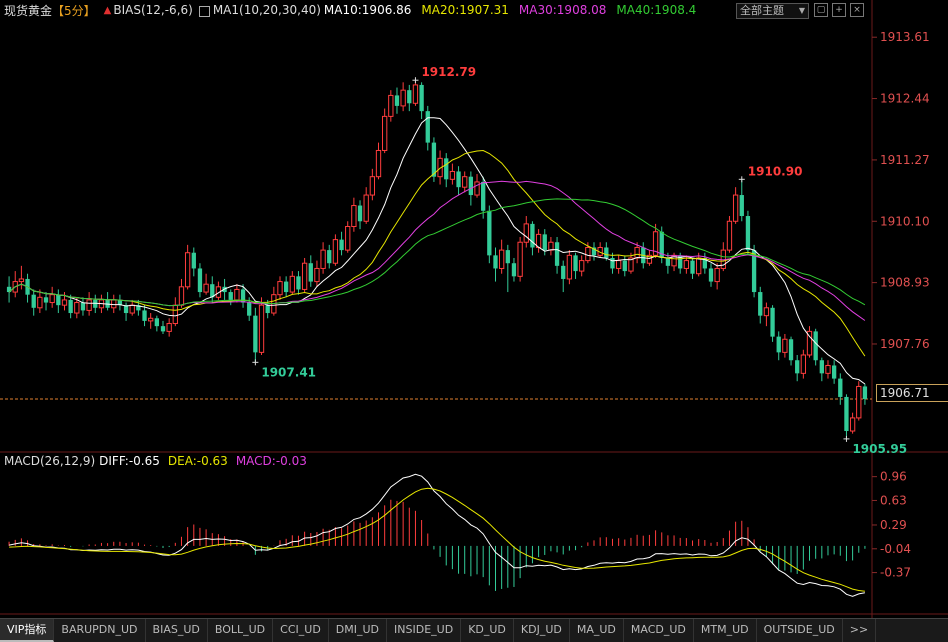 Image resolution: width=948 pixels, height=642 pixels. What do you see at coordinates (905, 283) in the screenshot?
I see `price-axis-label: 1908.93` at bounding box center [905, 283].